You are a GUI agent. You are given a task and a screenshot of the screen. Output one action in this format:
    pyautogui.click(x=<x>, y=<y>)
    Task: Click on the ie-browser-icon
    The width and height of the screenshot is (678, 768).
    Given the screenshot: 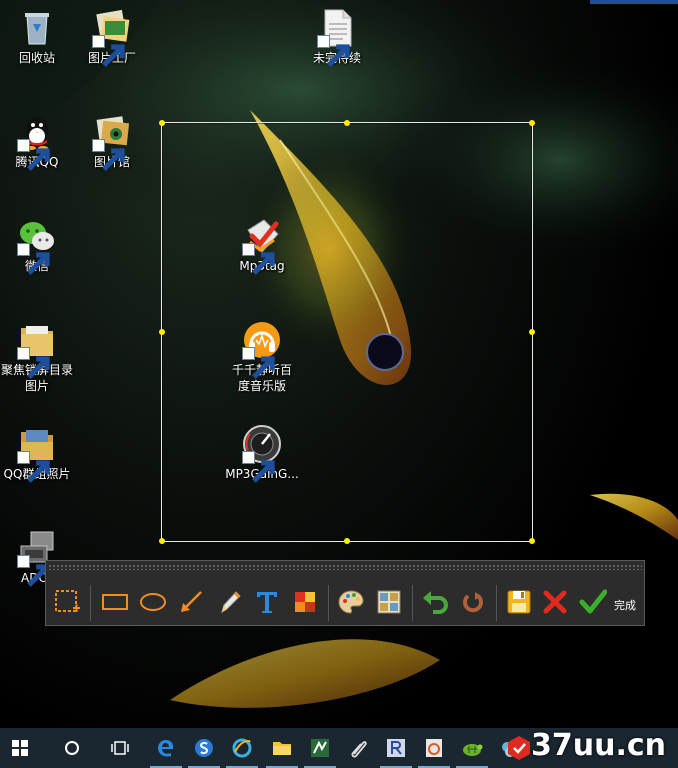 What is the action you would take?
    pyautogui.click(x=242, y=748)
    